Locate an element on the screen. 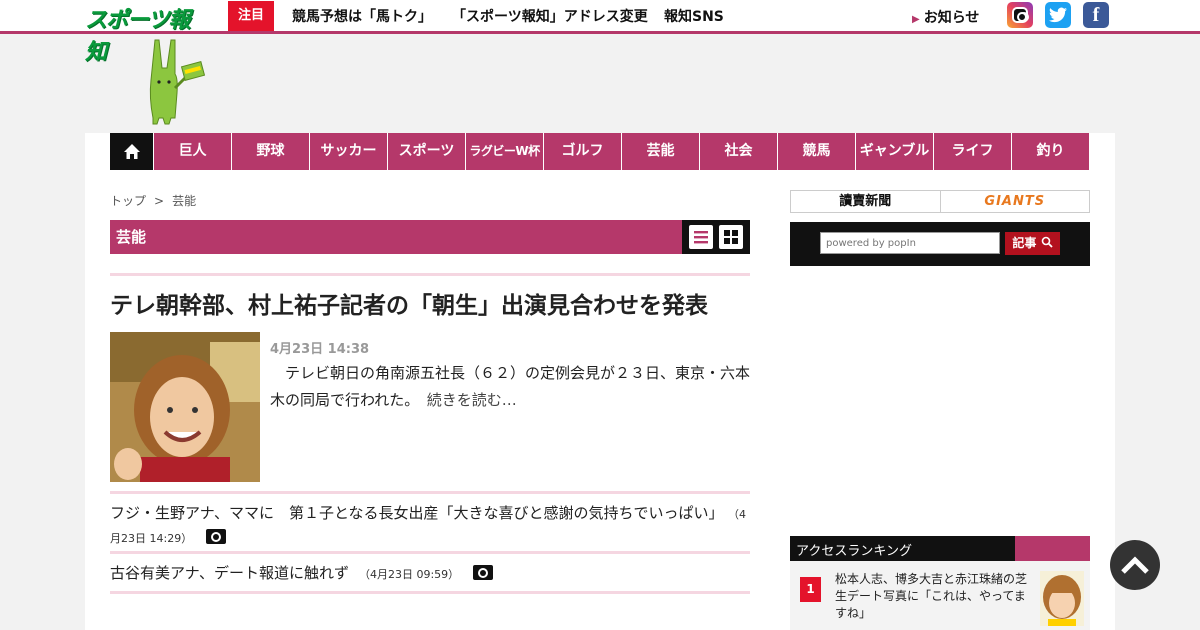 This screenshot has width=1200, height=630. home-icon is located at coordinates (131, 151).